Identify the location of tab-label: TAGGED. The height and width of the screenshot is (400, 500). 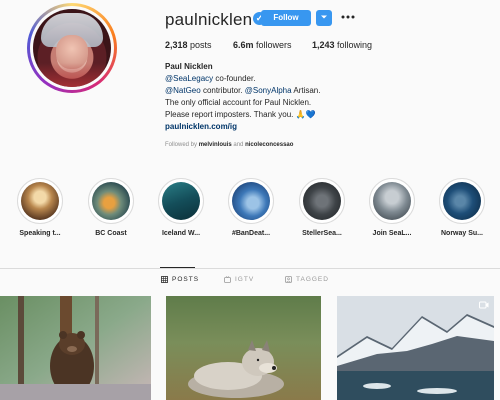
(312, 279).